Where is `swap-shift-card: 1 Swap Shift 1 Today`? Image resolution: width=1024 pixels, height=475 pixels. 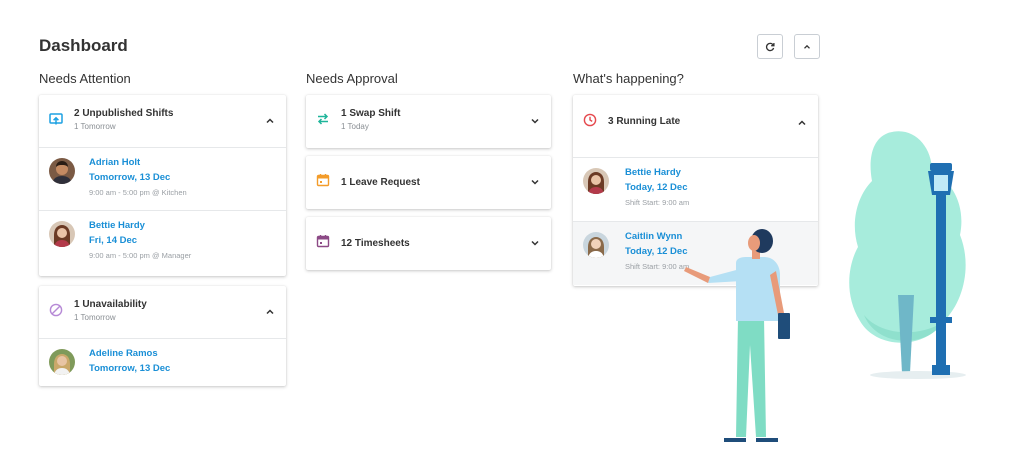
swap-shift-card: 1 Swap Shift 1 Today is located at coordinates (428, 121).